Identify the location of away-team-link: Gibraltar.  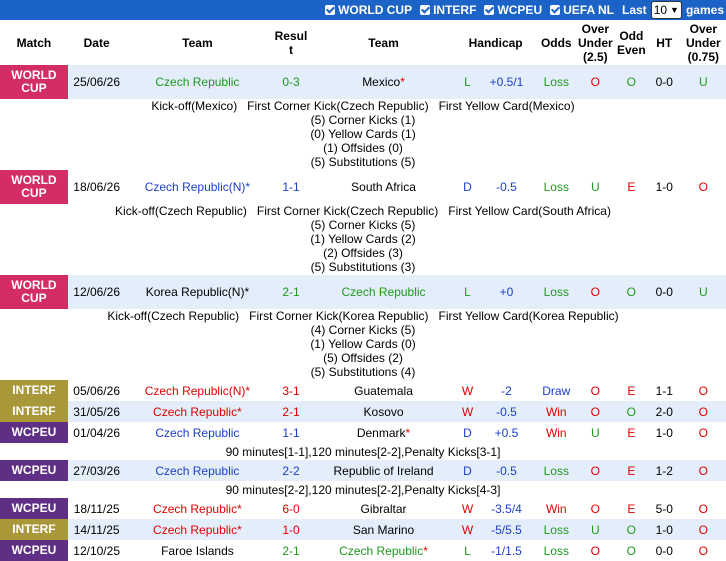
(384, 509).